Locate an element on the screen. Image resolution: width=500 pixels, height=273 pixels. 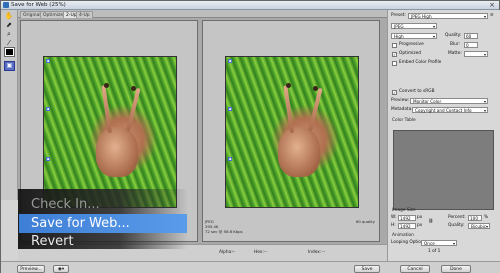
index-value: -- is located at coordinates (324, 252).